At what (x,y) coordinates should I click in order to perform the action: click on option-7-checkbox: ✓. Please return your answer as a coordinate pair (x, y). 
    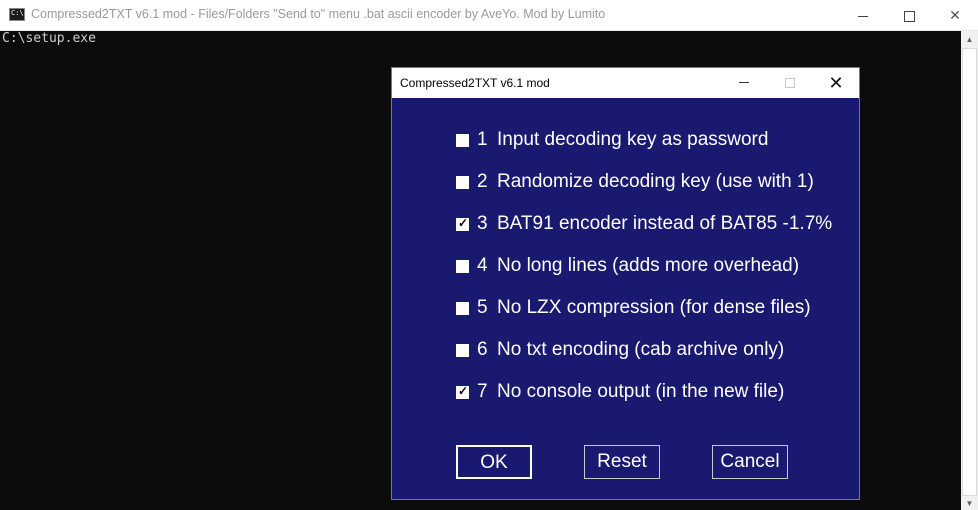
    Looking at the image, I should click on (462, 391).